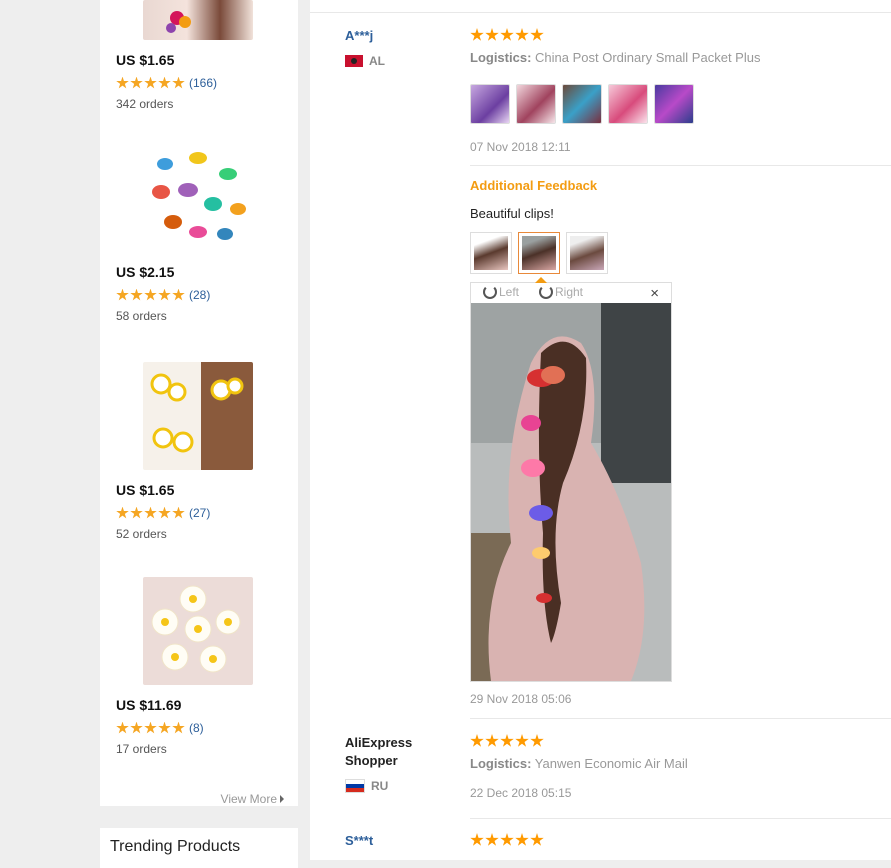 This screenshot has height=868, width=891. Describe the element at coordinates (379, 751) in the screenshot. I see `reviewer-name: AliExpress Shopper` at that location.